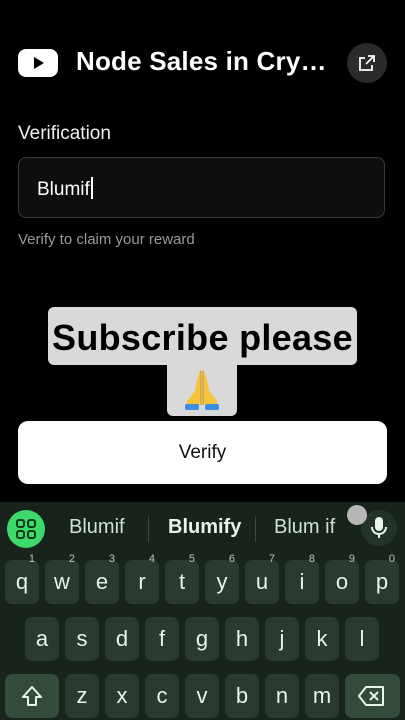  What do you see at coordinates (97, 527) in the screenshot?
I see `suggestion-1: Blumif` at bounding box center [97, 527].